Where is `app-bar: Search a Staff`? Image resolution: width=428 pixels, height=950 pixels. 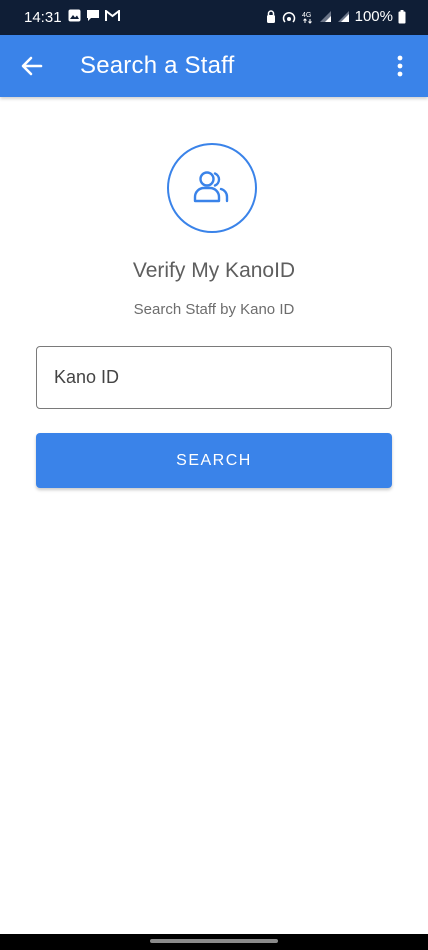 app-bar: Search a Staff is located at coordinates (214, 66).